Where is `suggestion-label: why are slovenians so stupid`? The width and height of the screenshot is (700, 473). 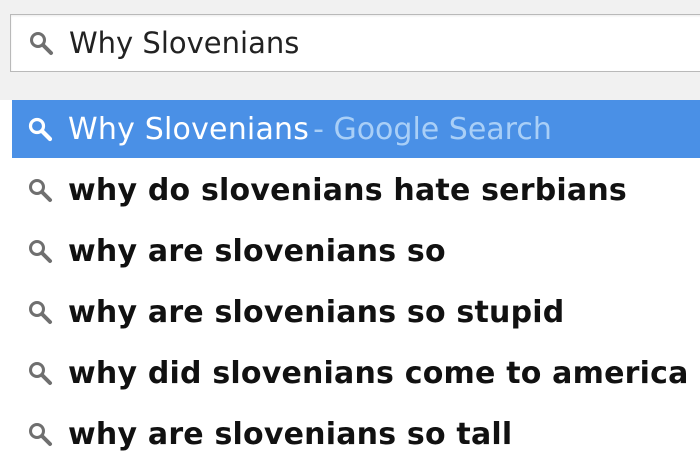 suggestion-label: why are slovenians so stupid is located at coordinates (316, 312).